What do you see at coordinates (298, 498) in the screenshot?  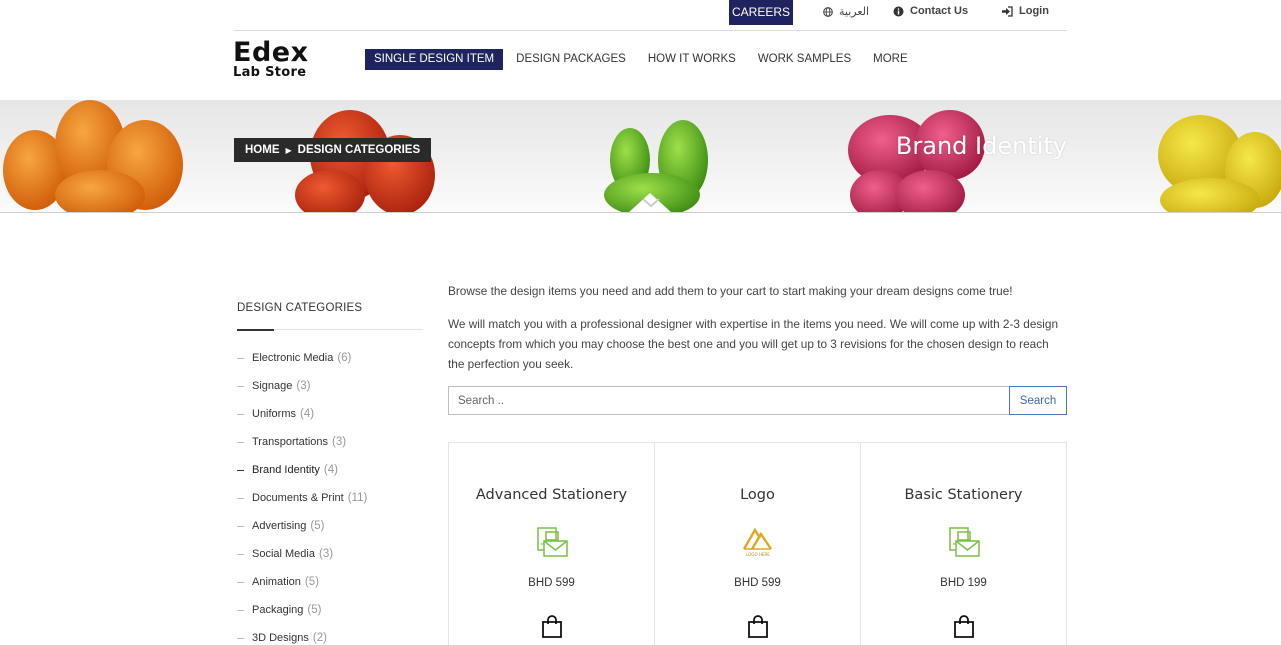 I see `category-name: Documents & Print` at bounding box center [298, 498].